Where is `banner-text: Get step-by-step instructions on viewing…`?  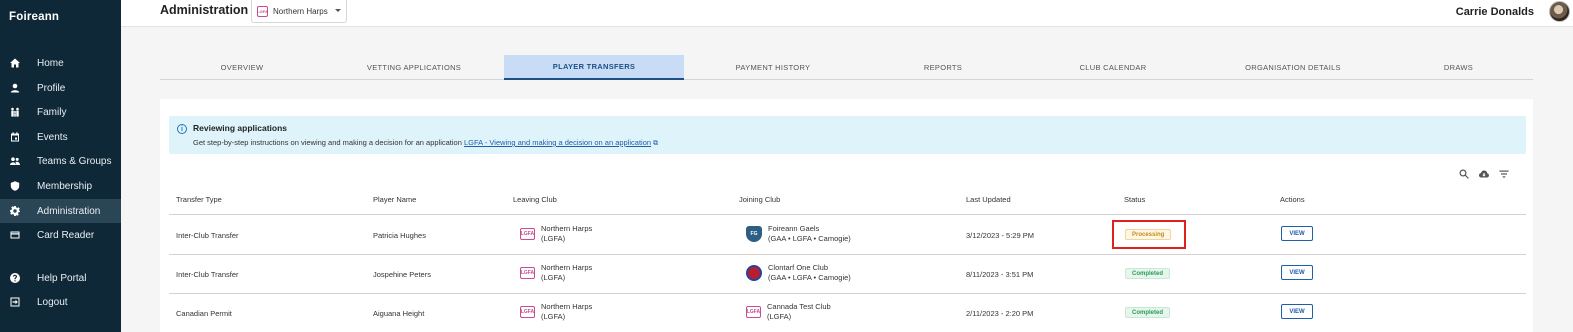 banner-text: Get step-by-step instructions on viewing… is located at coordinates (425, 143).